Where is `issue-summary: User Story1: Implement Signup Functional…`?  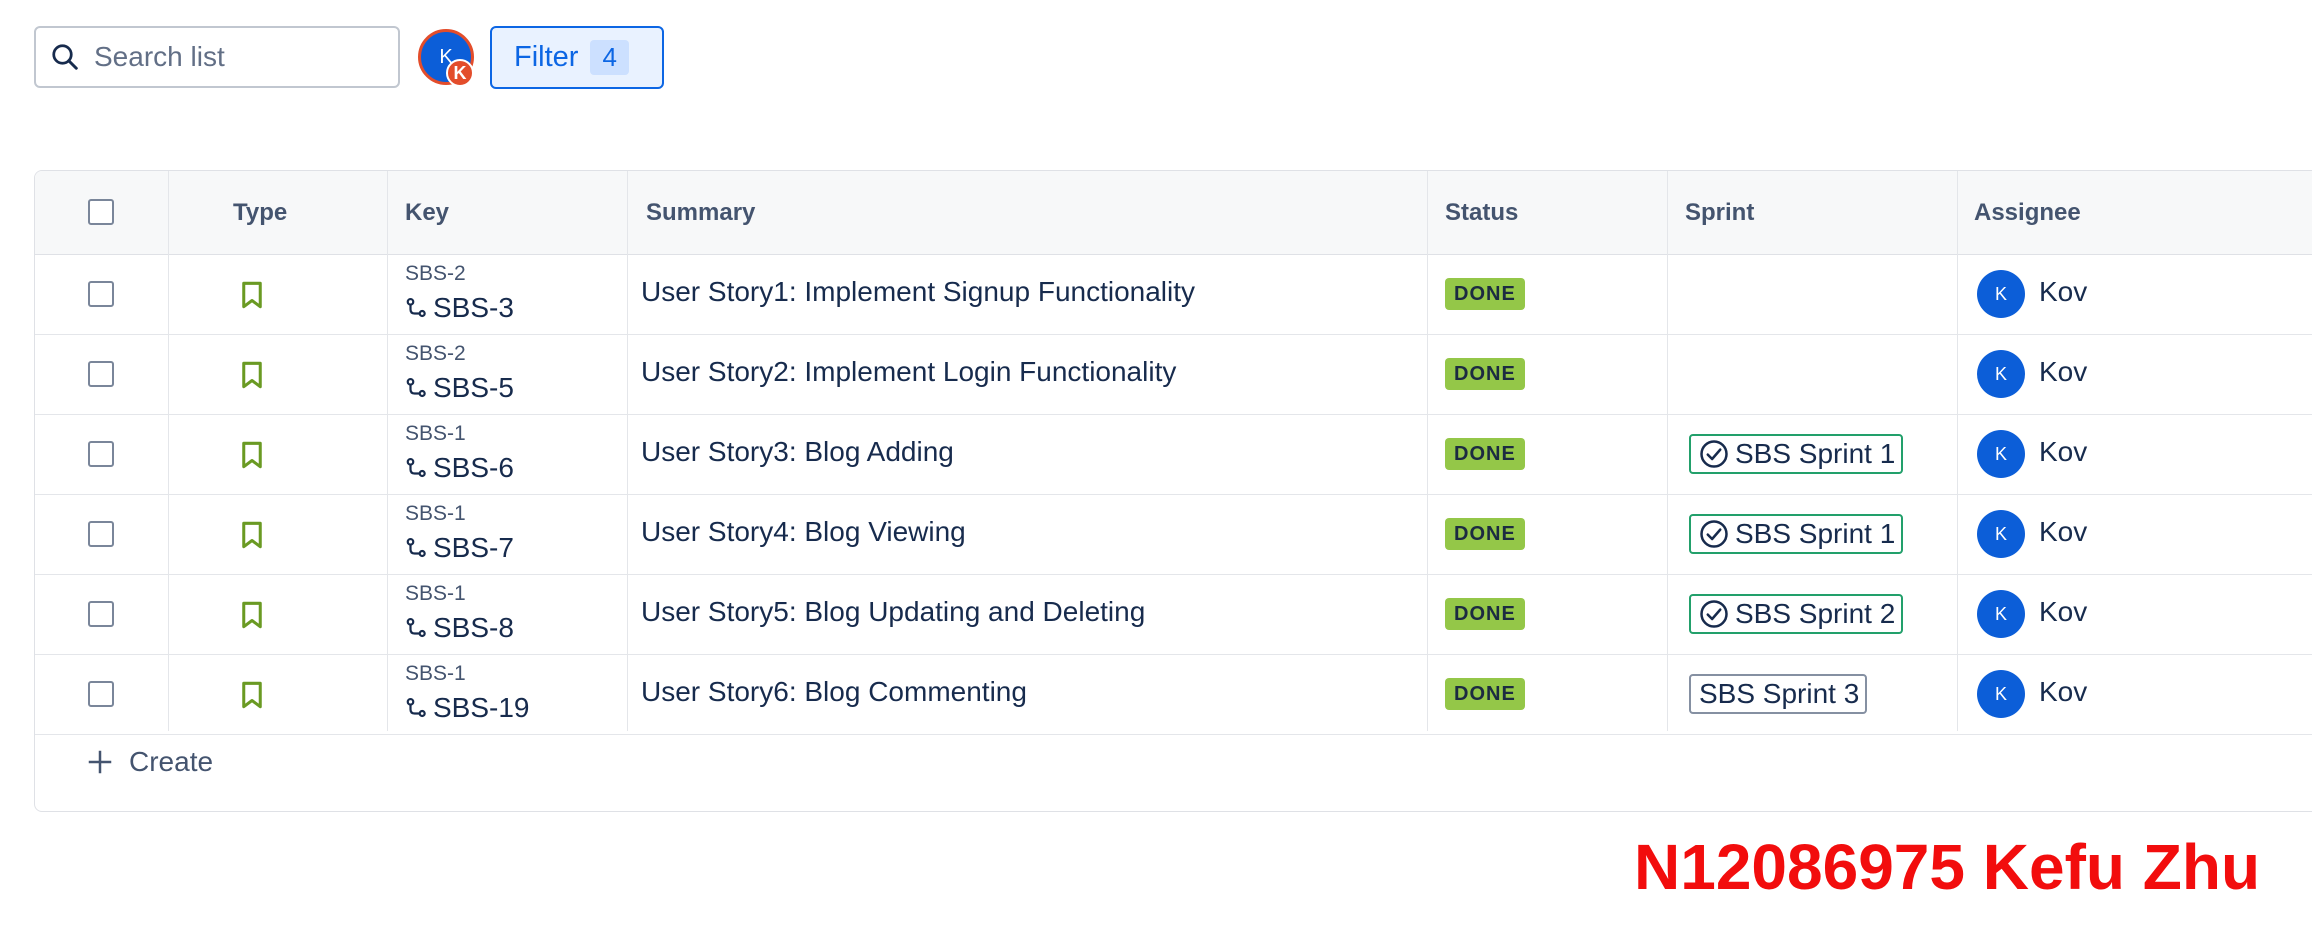 issue-summary: User Story1: Implement Signup Functional… is located at coordinates (918, 292).